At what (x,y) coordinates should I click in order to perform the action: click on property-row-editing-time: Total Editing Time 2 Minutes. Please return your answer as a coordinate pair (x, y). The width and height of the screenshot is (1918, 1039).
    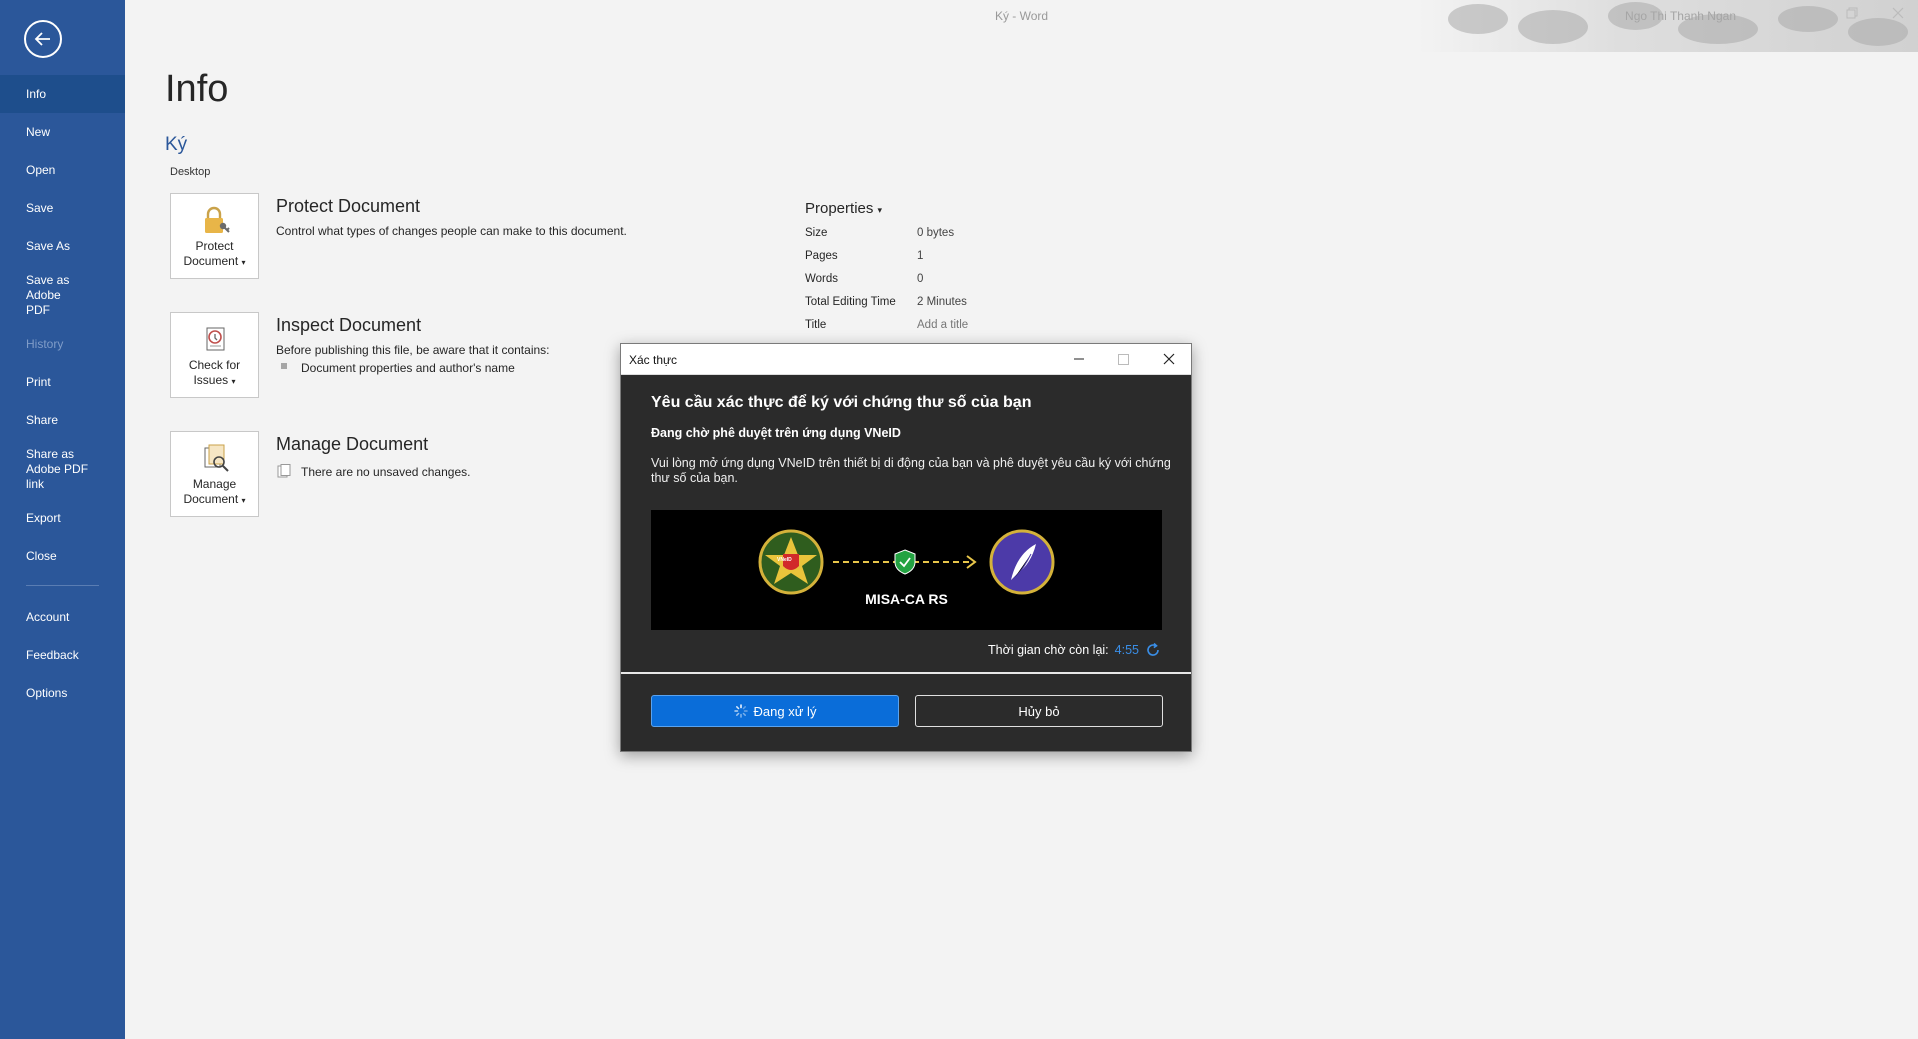
    Looking at the image, I should click on (955, 307).